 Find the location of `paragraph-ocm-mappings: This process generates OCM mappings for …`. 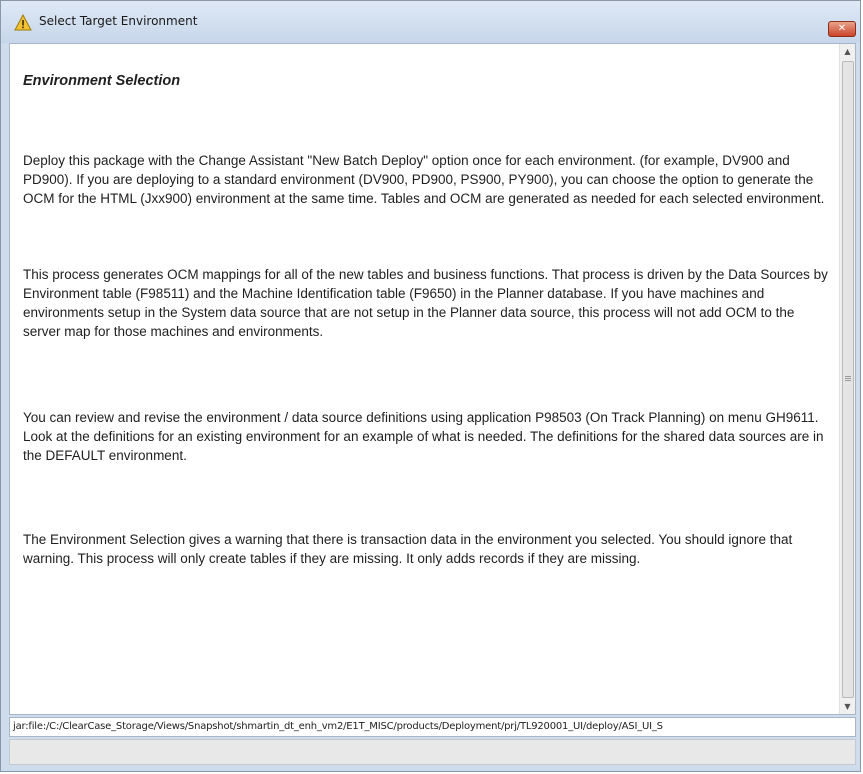

paragraph-ocm-mappings: This process generates OCM mappings for … is located at coordinates (425, 303).